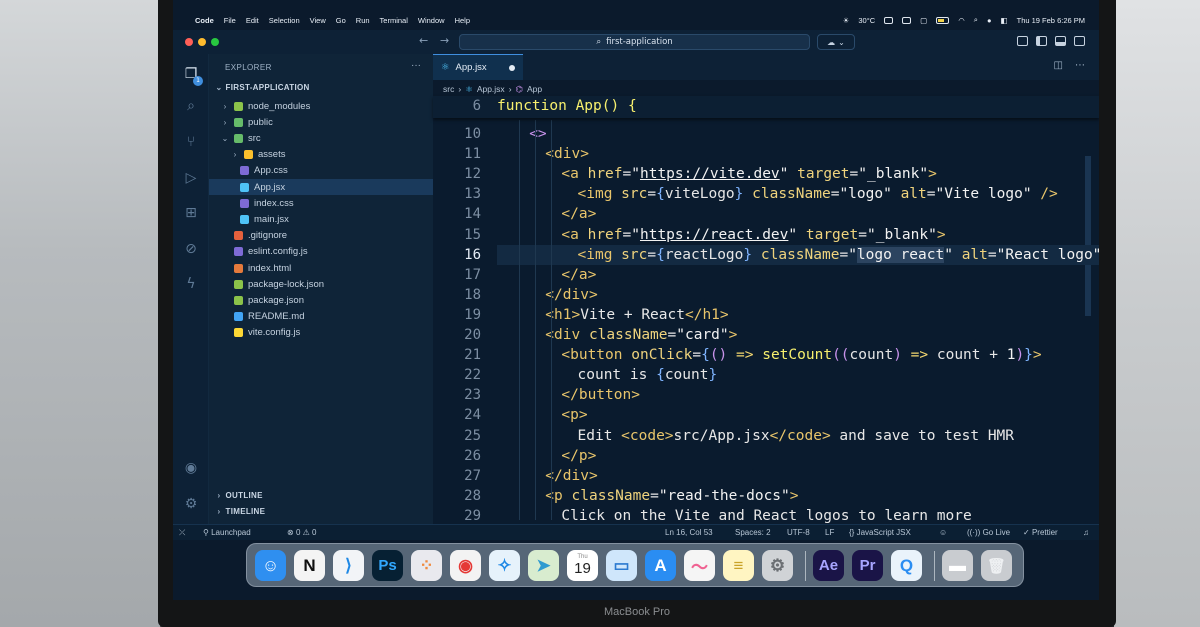 This screenshot has width=1200, height=627. Describe the element at coordinates (582, 565) in the screenshot. I see `calendar-icon: Thu 19` at that location.